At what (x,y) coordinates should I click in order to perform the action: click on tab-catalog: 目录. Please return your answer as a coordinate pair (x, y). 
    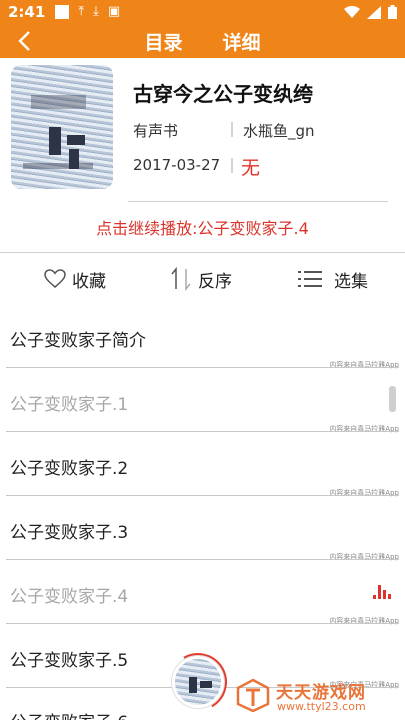
    Looking at the image, I should click on (163, 41).